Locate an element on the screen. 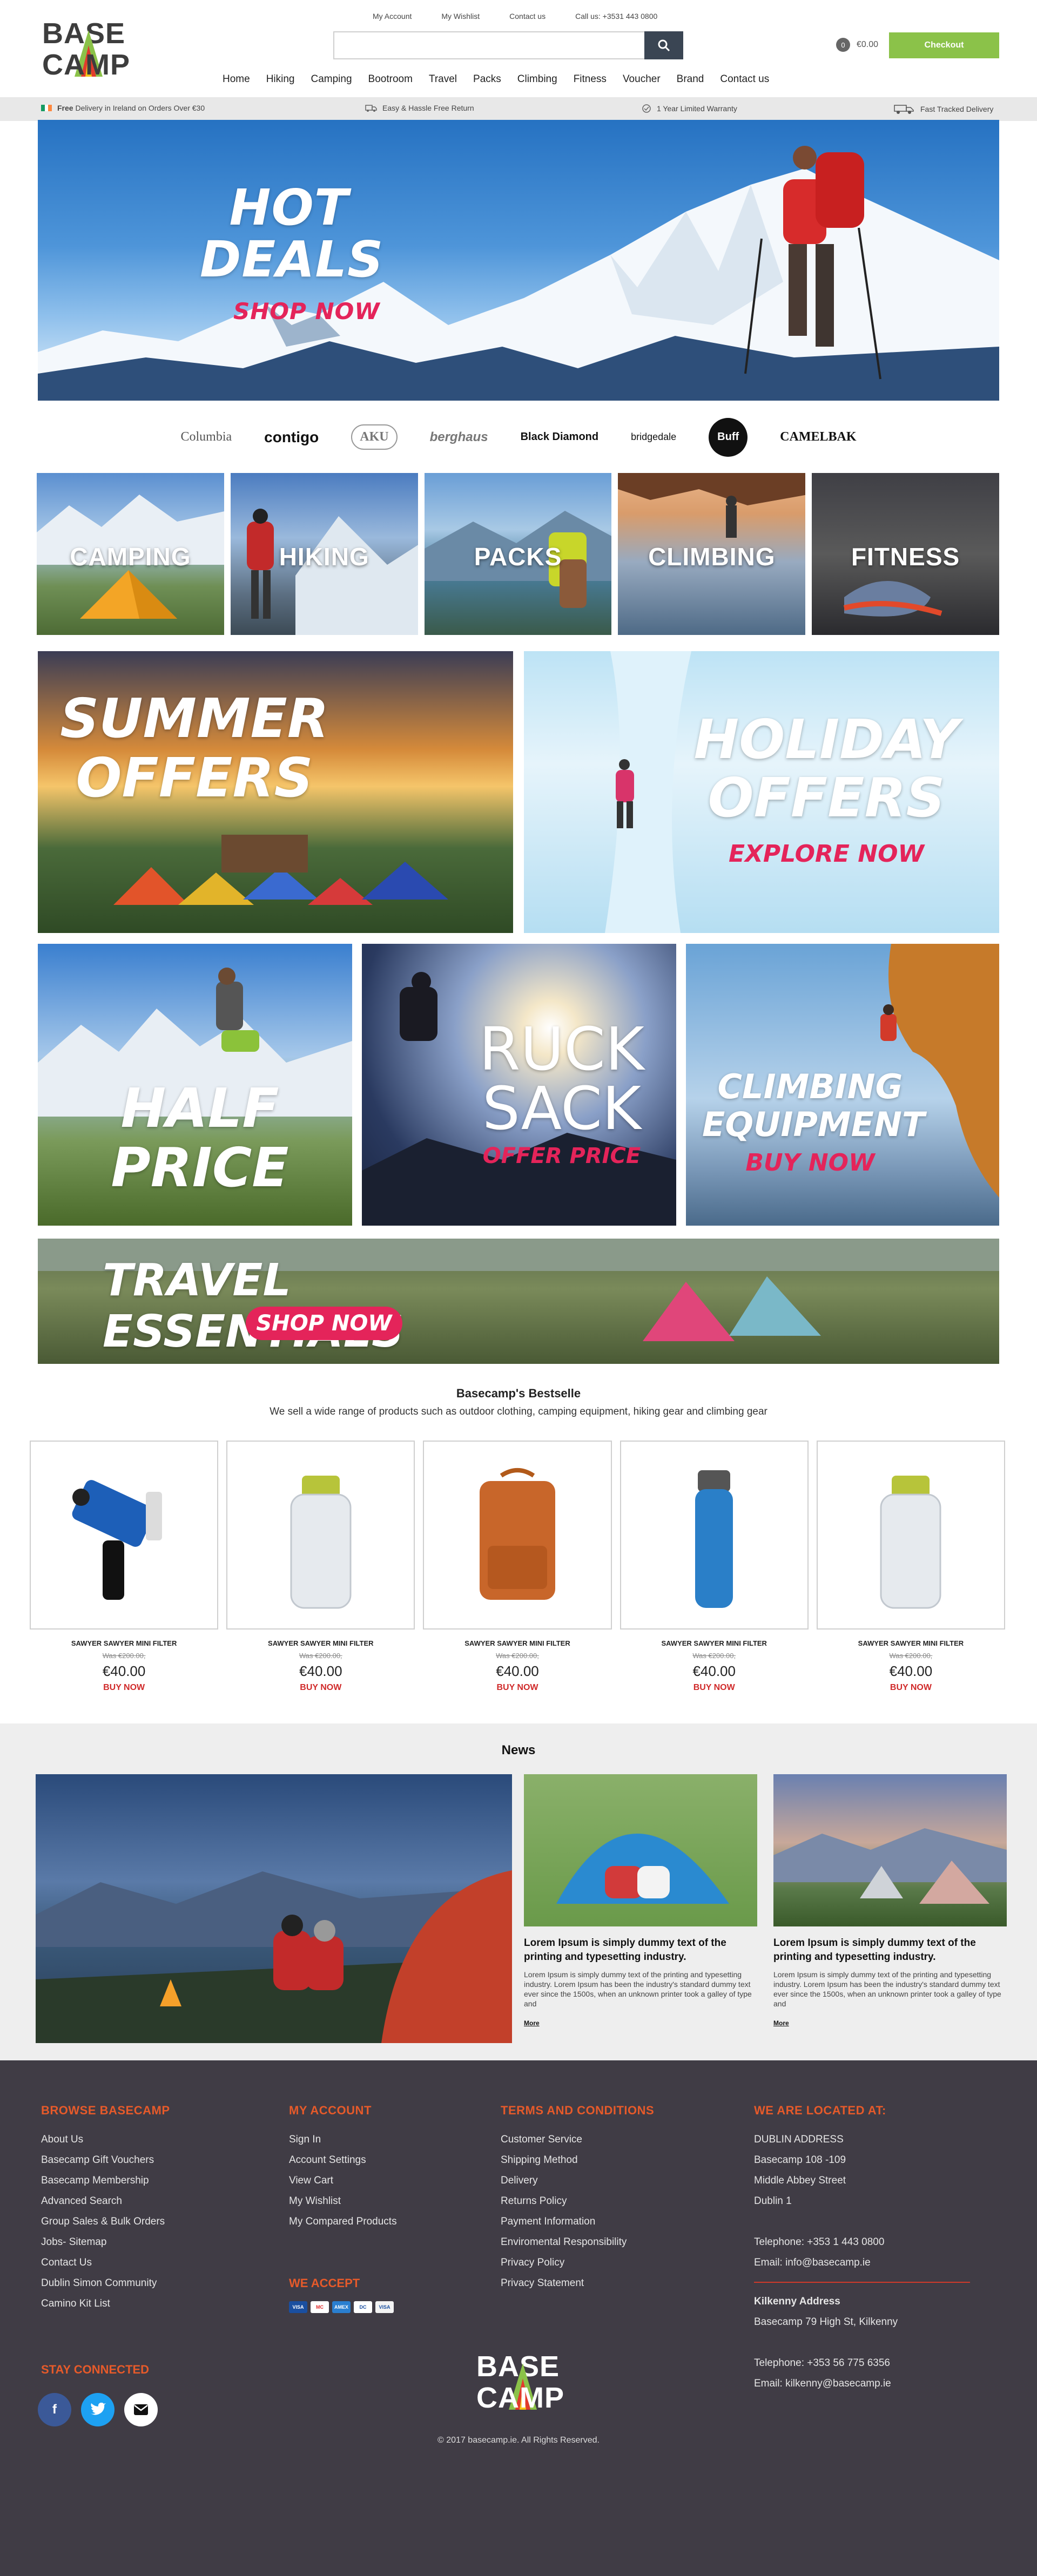  checkout-button: Checkout is located at coordinates (944, 45).